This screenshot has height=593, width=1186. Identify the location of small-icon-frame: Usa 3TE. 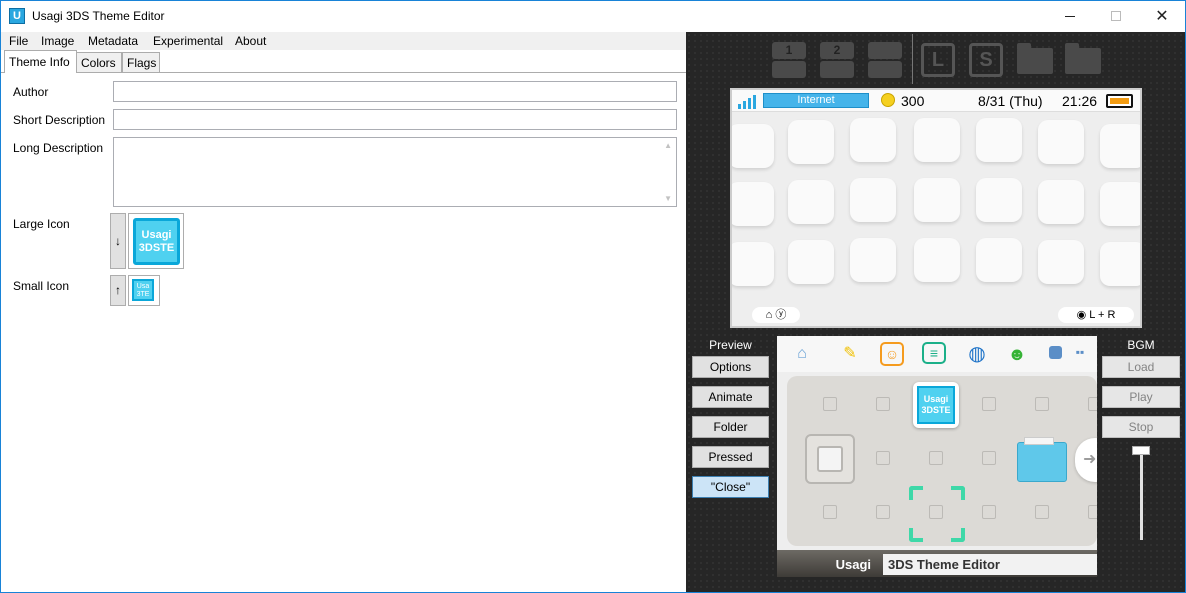
(144, 290).